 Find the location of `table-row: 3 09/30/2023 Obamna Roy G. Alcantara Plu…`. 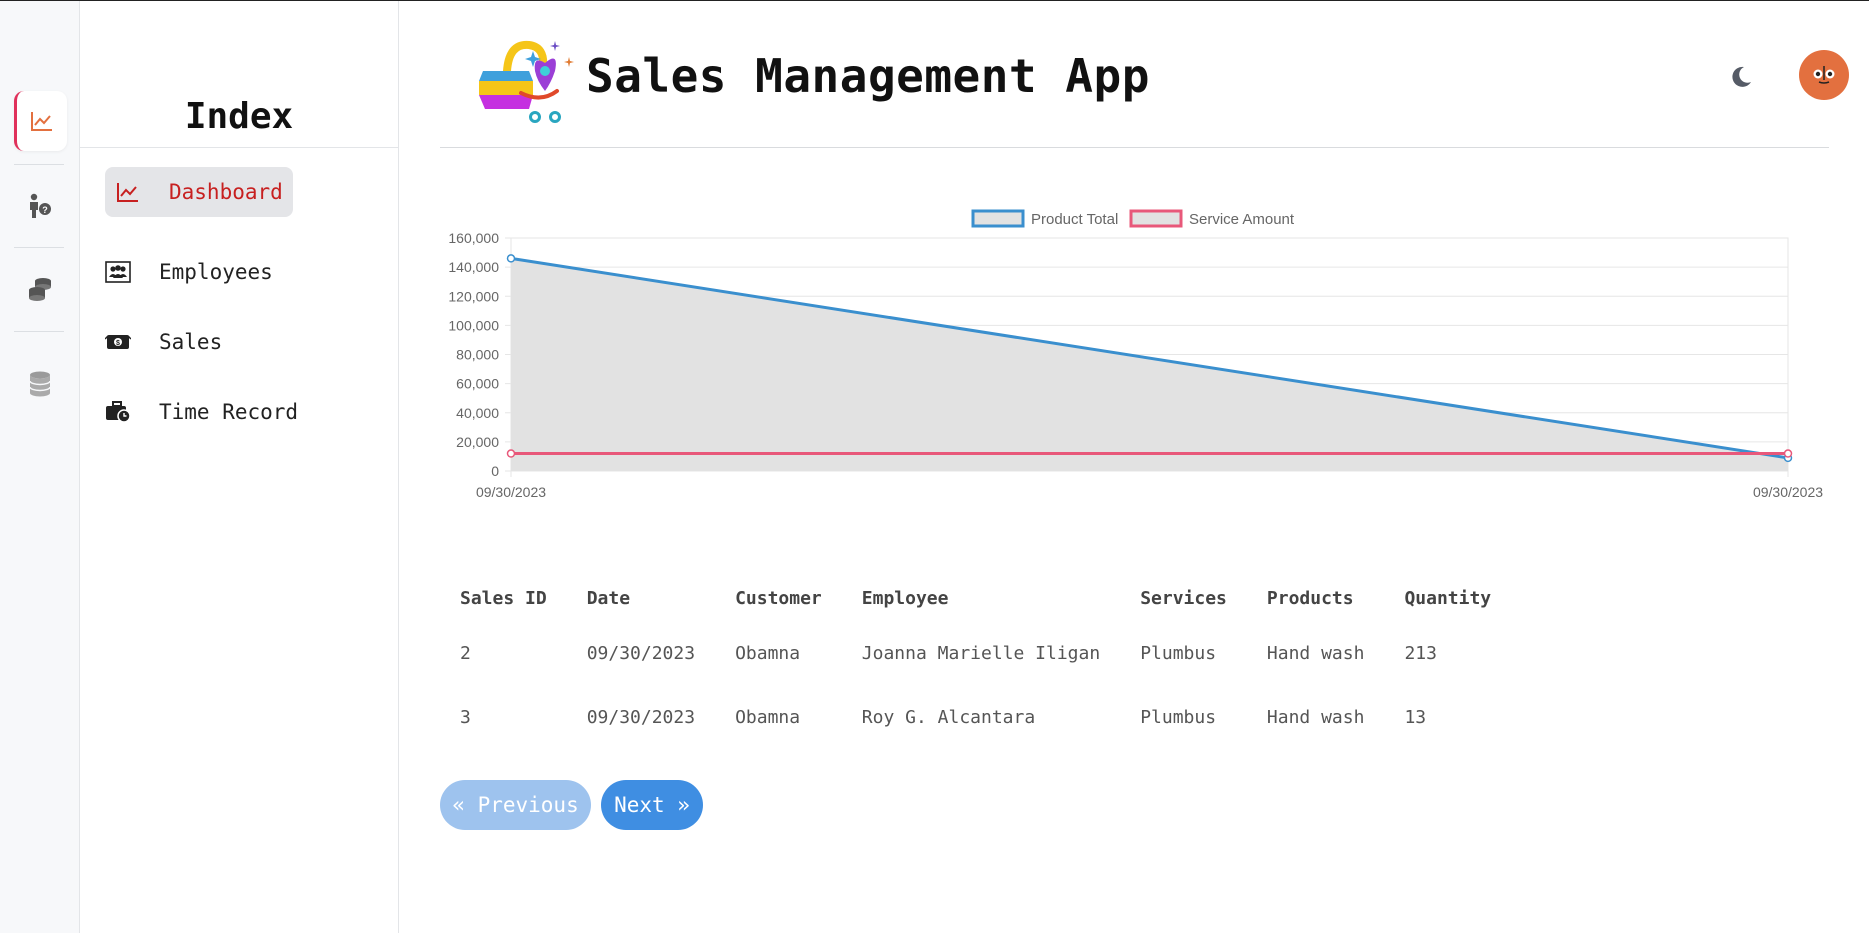

table-row: 3 09/30/2023 Obamna Roy G. Alcantara Plu… is located at coordinates (975, 717).